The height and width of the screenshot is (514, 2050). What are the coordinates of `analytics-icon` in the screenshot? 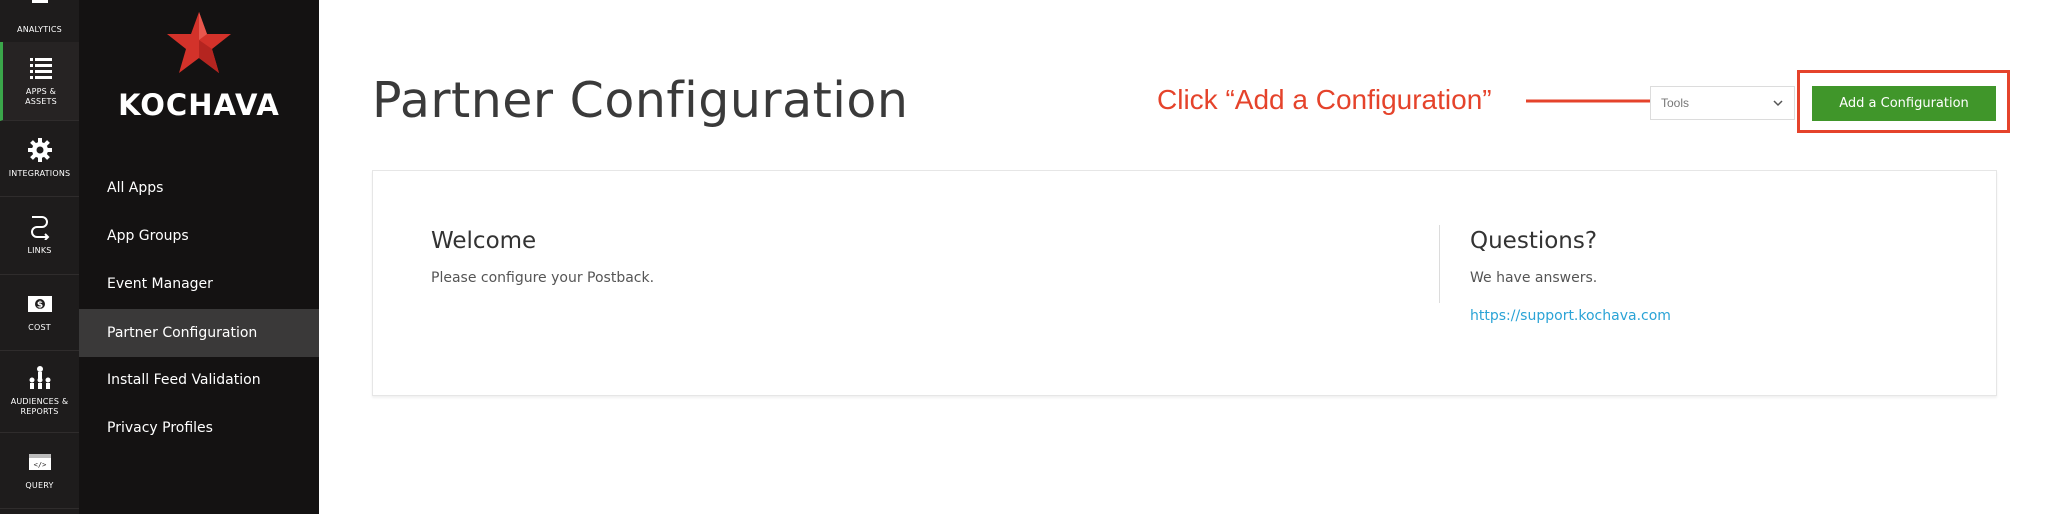 It's located at (40, 9).